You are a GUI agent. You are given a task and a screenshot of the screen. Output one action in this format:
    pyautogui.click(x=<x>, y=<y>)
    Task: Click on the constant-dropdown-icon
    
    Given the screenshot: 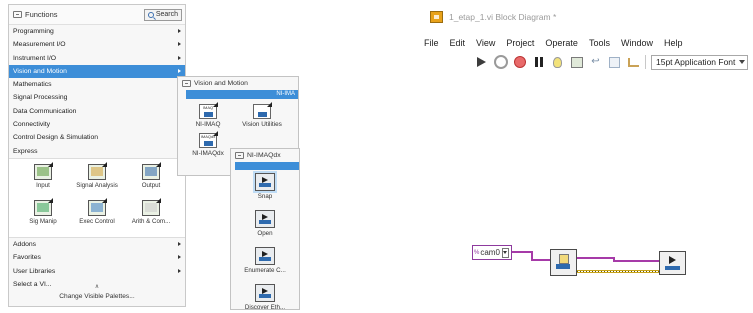 What is the action you would take?
    pyautogui.click(x=505, y=252)
    